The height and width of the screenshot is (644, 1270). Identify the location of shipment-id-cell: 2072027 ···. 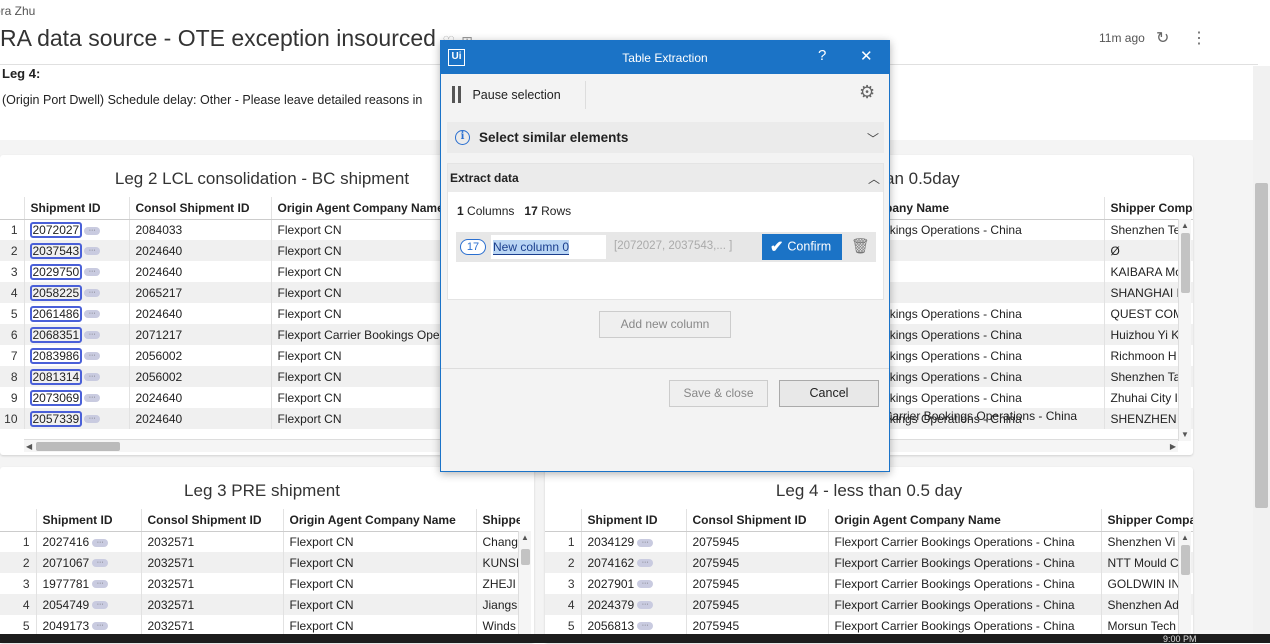
(76, 229).